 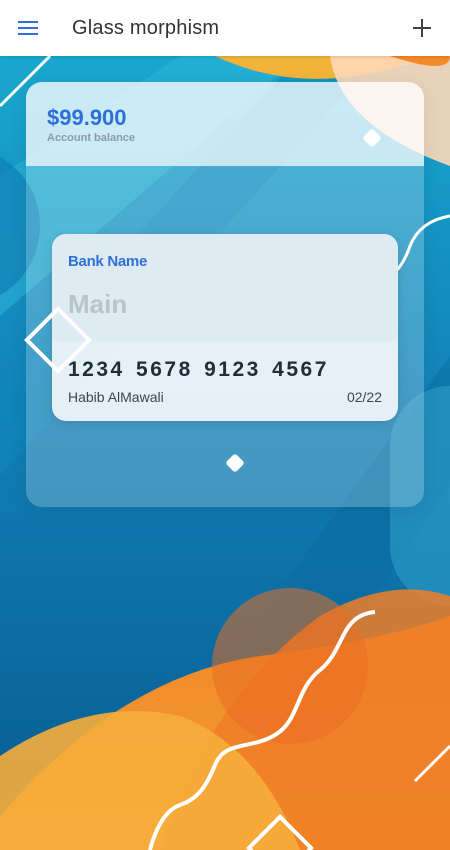 I want to click on bank-name: Bank Name, so click(x=108, y=261).